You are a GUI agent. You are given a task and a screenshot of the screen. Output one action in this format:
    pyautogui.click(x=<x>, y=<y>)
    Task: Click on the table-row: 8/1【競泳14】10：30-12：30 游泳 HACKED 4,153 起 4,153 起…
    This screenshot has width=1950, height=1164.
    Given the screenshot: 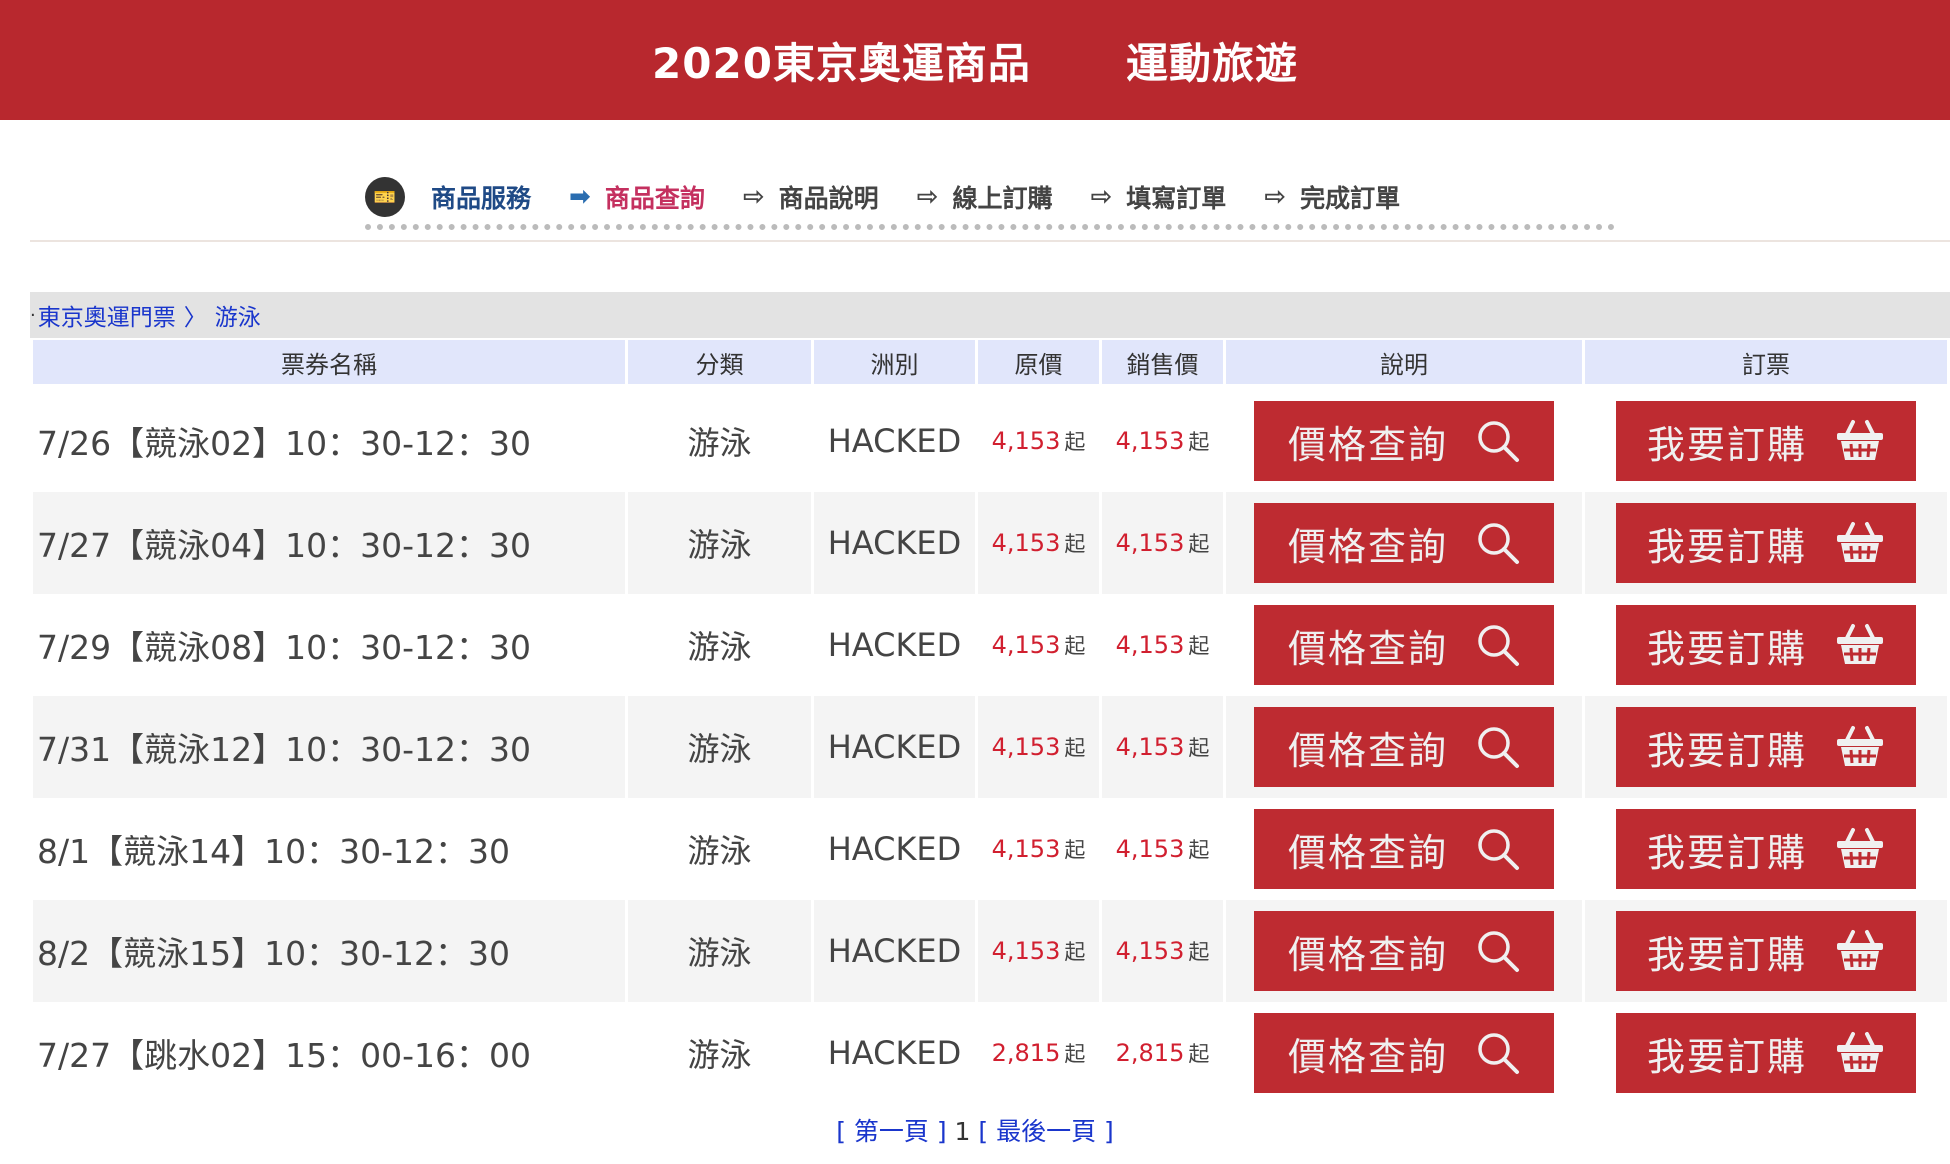 What is the action you would take?
    pyautogui.click(x=990, y=849)
    